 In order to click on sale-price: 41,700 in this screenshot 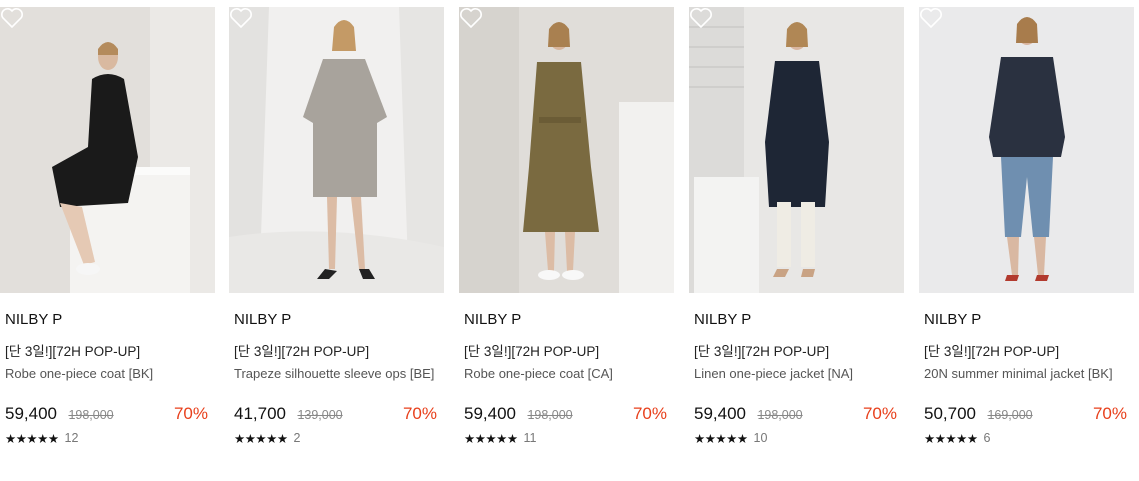, I will do `click(260, 413)`.